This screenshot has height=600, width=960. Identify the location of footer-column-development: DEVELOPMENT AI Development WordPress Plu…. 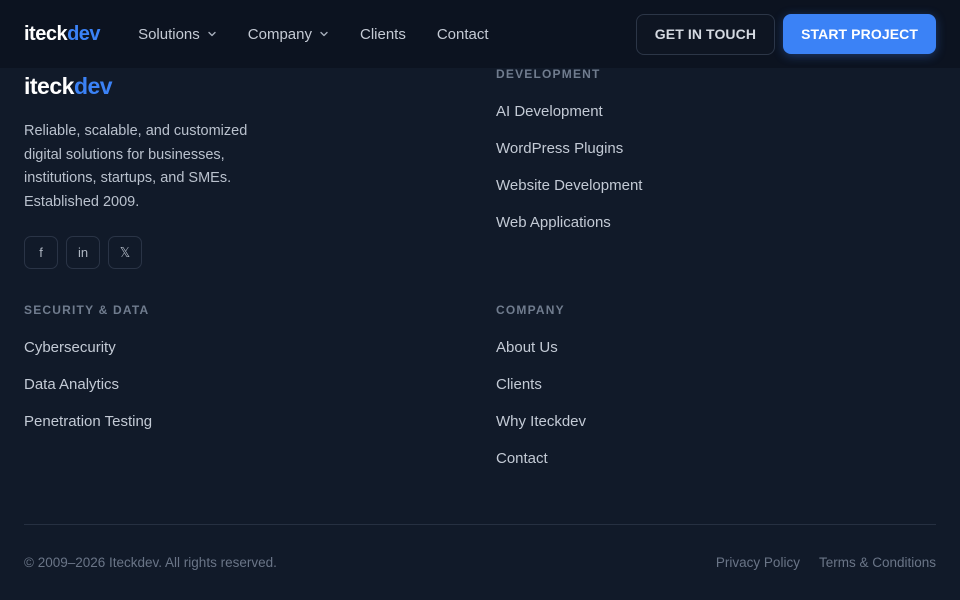
(569, 158).